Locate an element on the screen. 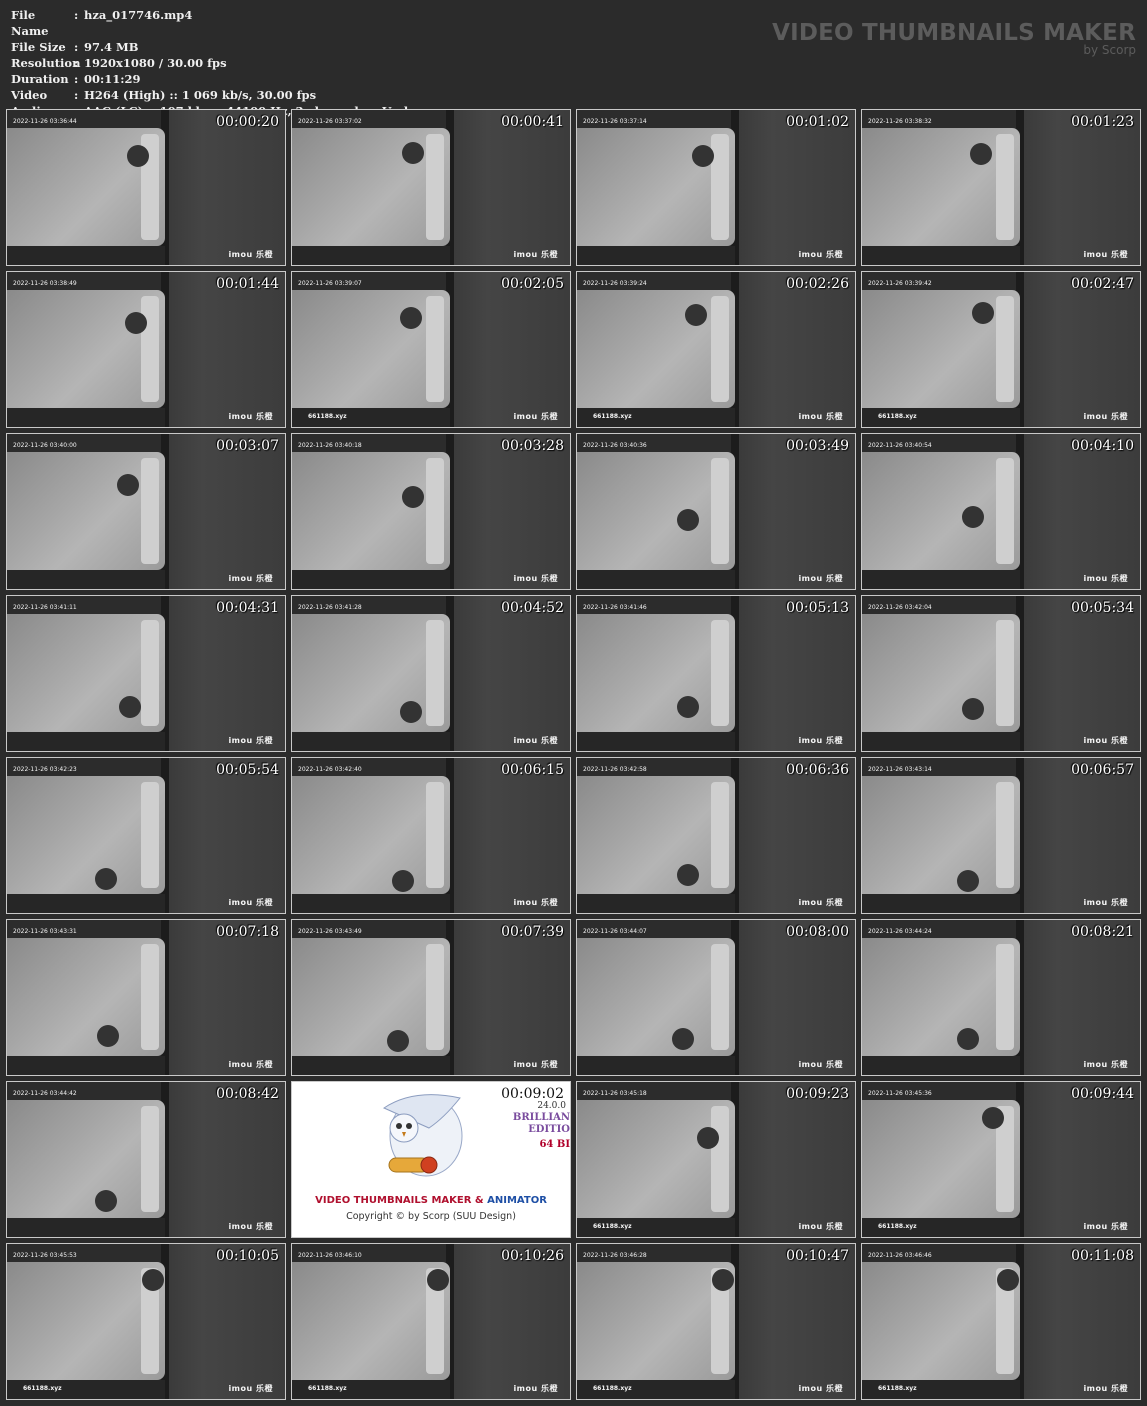 The width and height of the screenshot is (1147, 1406). video-thumbnail: 2022-11-26 03:40:00 00:03:07 imou 乐橙 is located at coordinates (146, 511).